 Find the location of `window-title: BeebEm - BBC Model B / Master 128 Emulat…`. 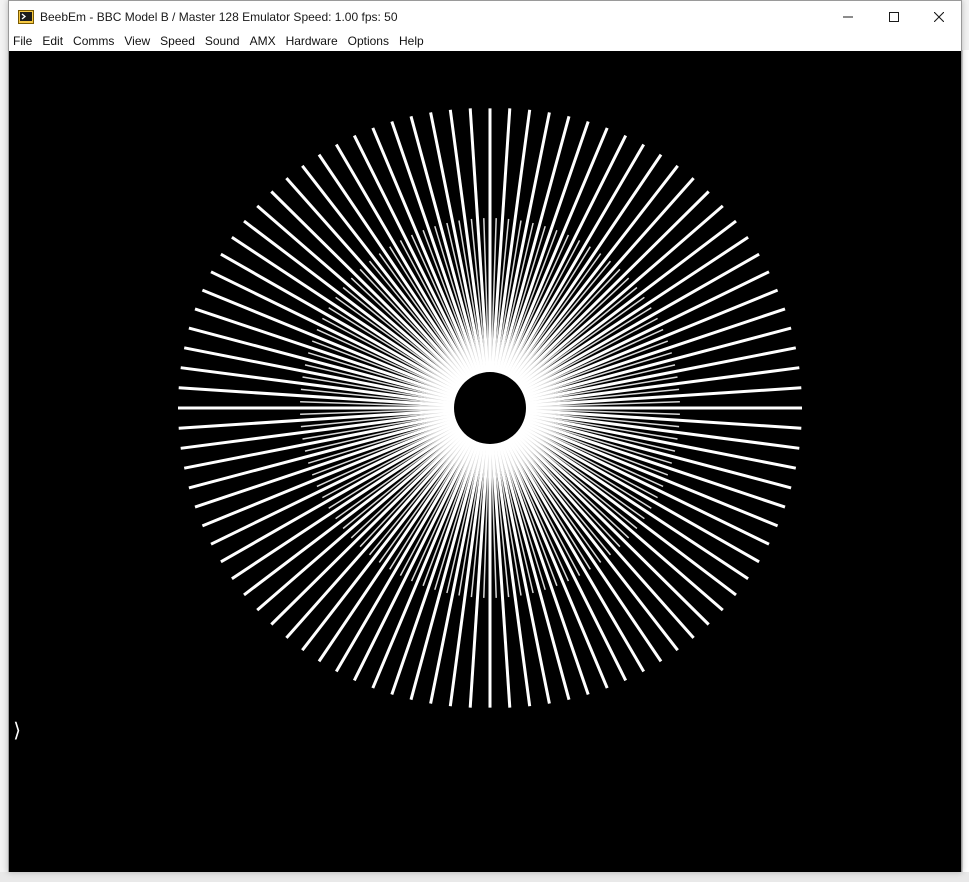

window-title: BeebEm - BBC Model B / Master 128 Emulat… is located at coordinates (219, 16).